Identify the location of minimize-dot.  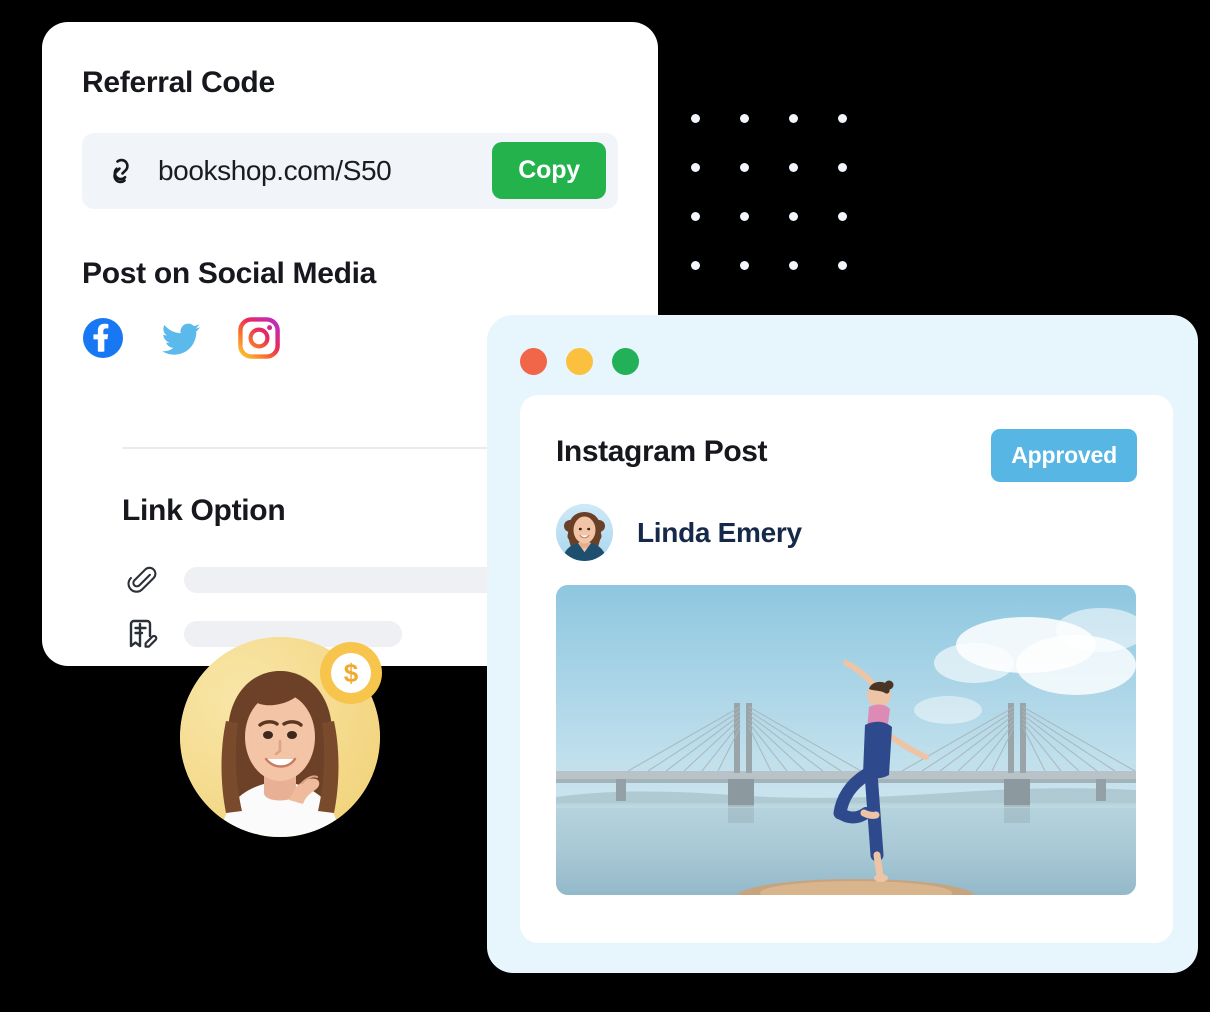
(579, 361).